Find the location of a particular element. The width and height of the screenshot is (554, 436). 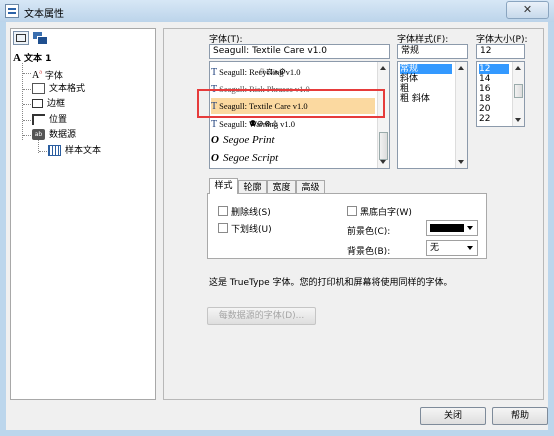

font-item-name: Segoe Script is located at coordinates (250, 158).